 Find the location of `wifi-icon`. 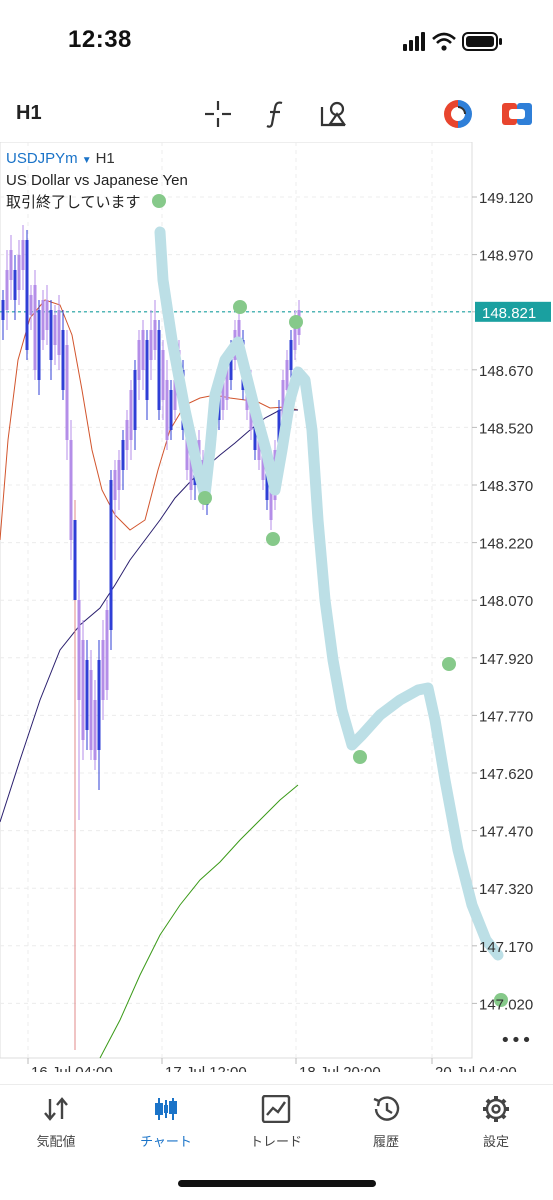

wifi-icon is located at coordinates (444, 41).